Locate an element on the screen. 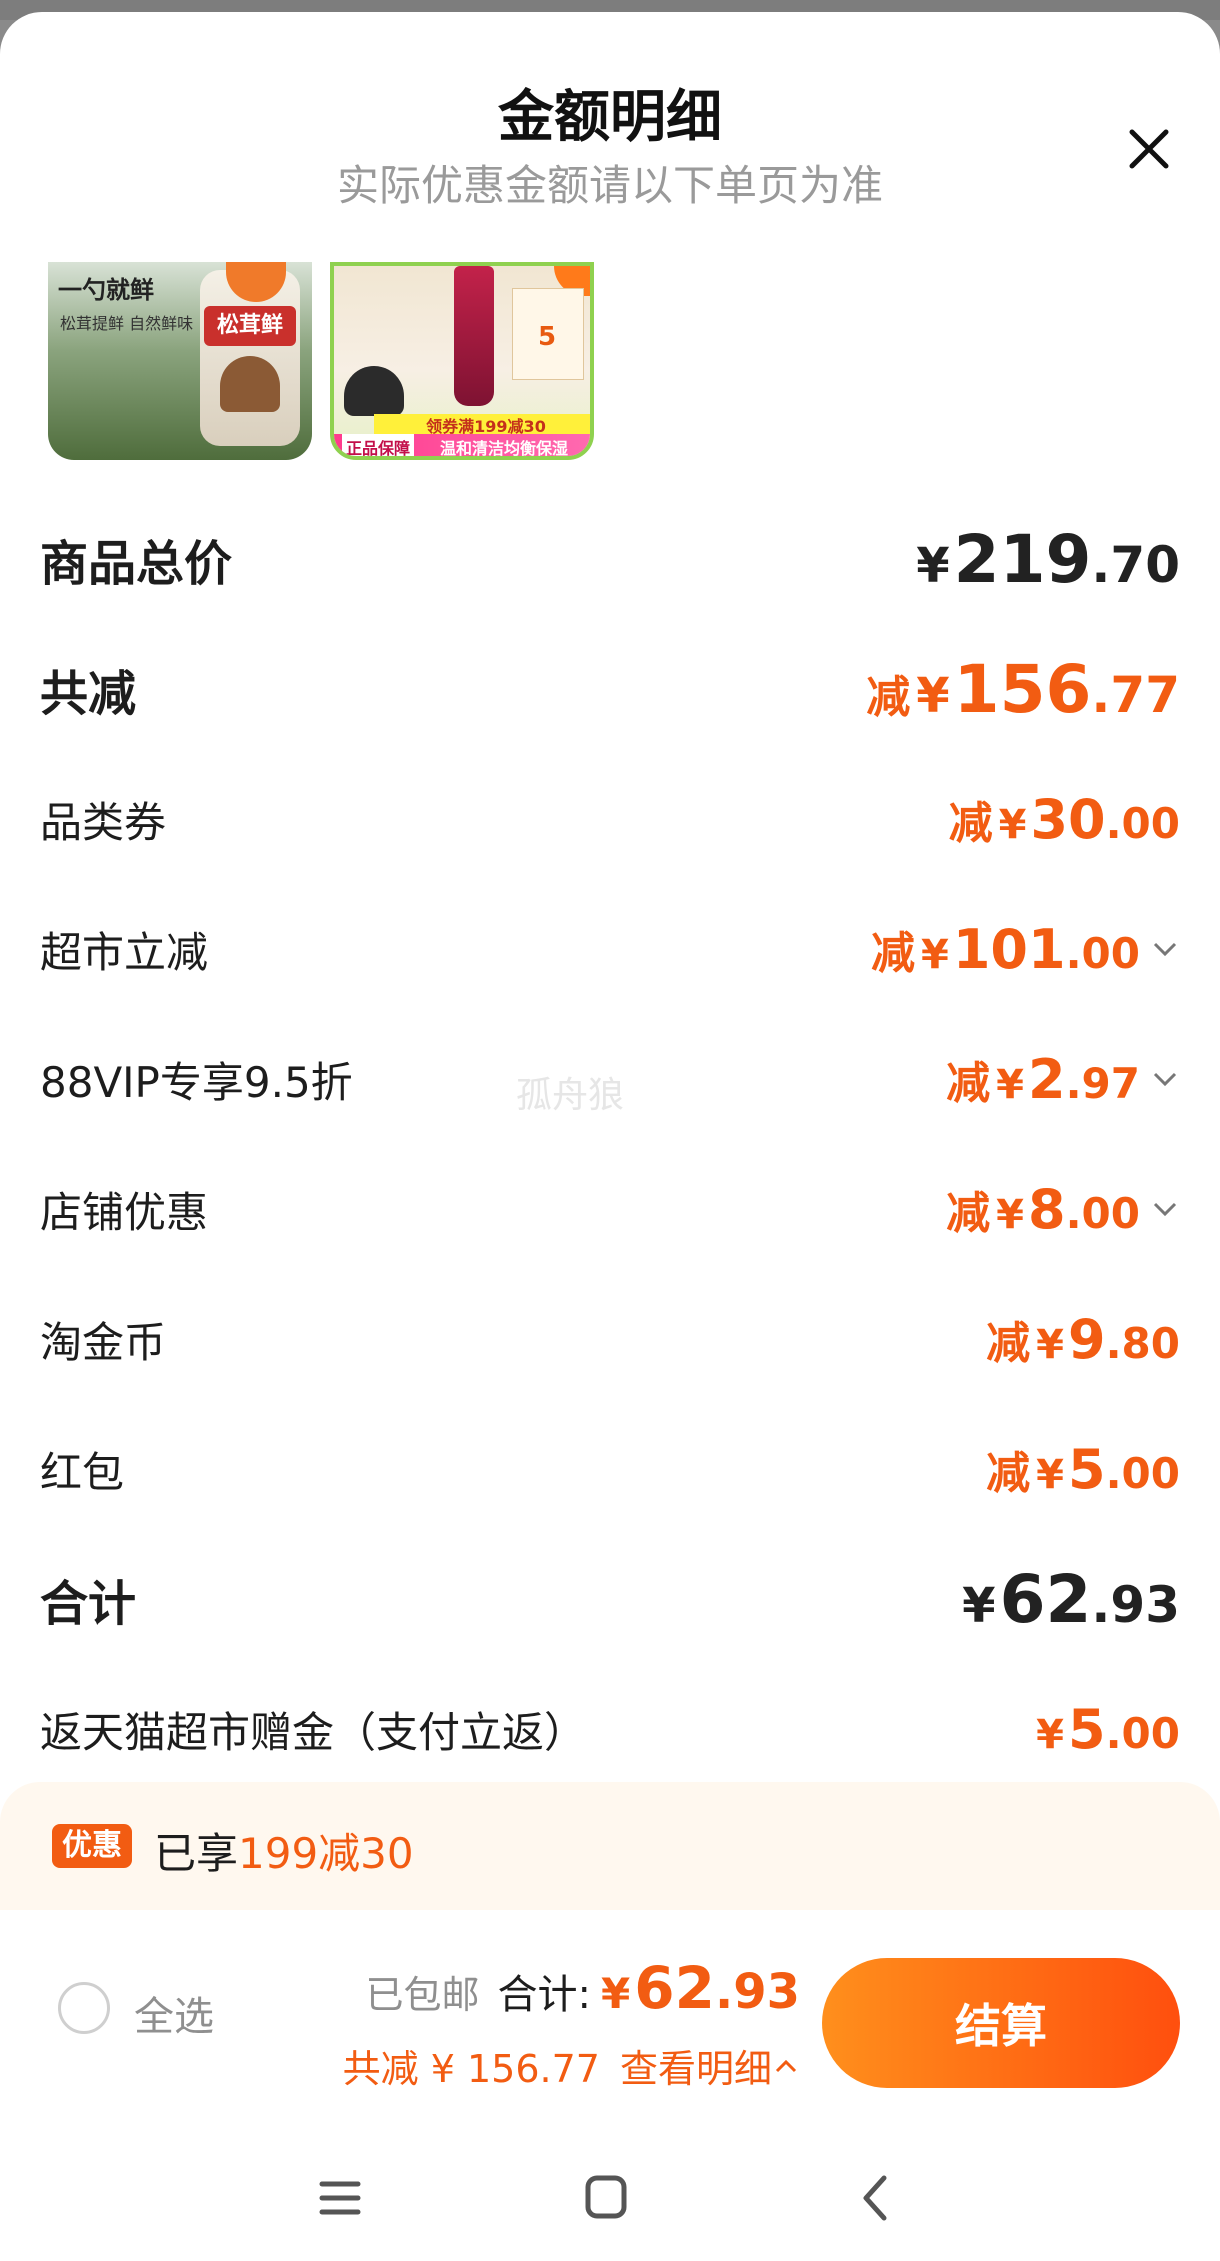 The width and height of the screenshot is (1220, 2261). watermark-text: 孤舟狼 is located at coordinates (570, 1095).